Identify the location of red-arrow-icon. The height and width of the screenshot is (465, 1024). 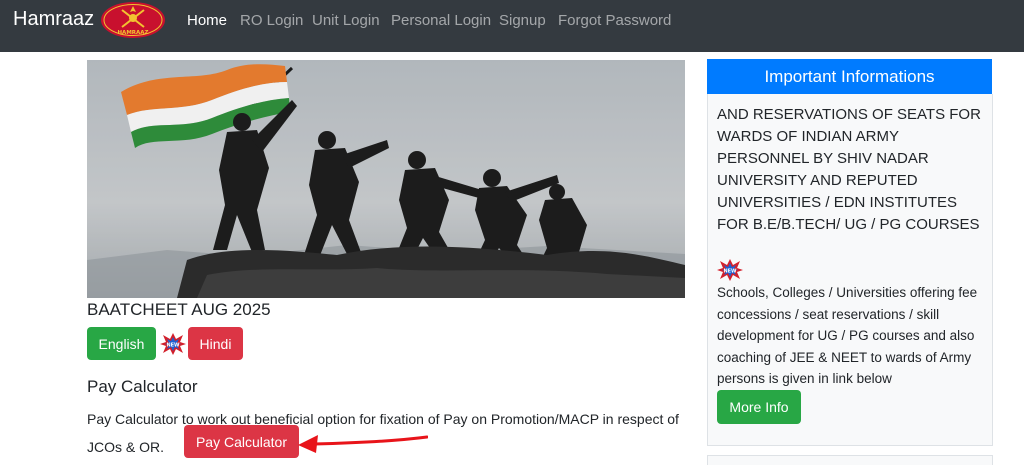
(363, 444).